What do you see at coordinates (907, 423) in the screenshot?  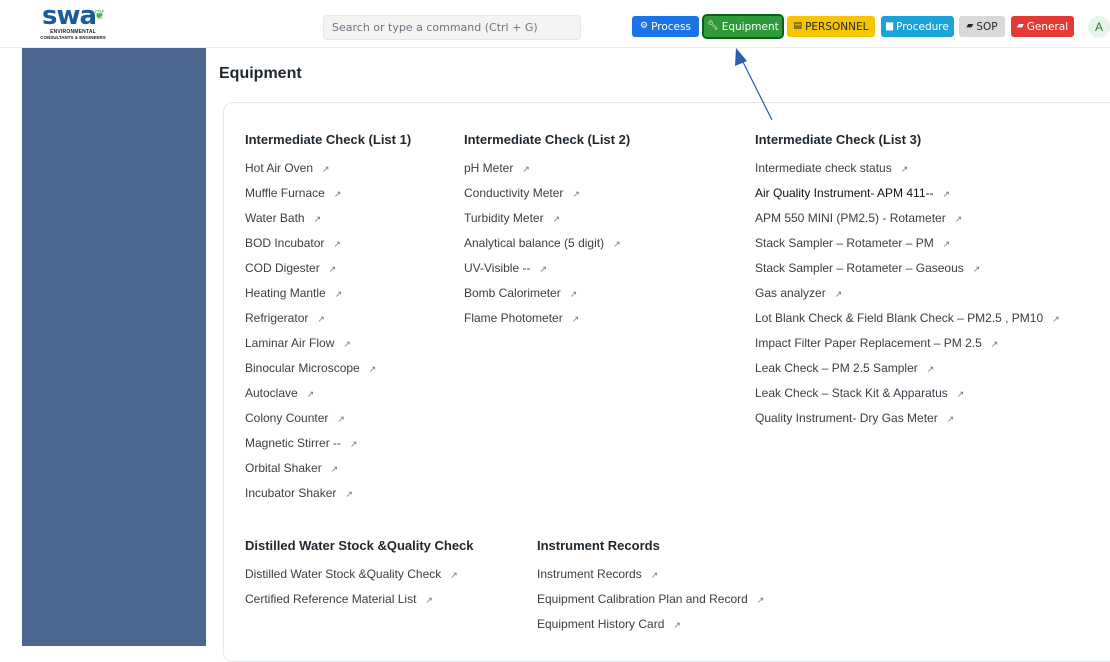 I see `equipment-link: Quality Instrument- Dry Gas Meter ↗` at bounding box center [907, 423].